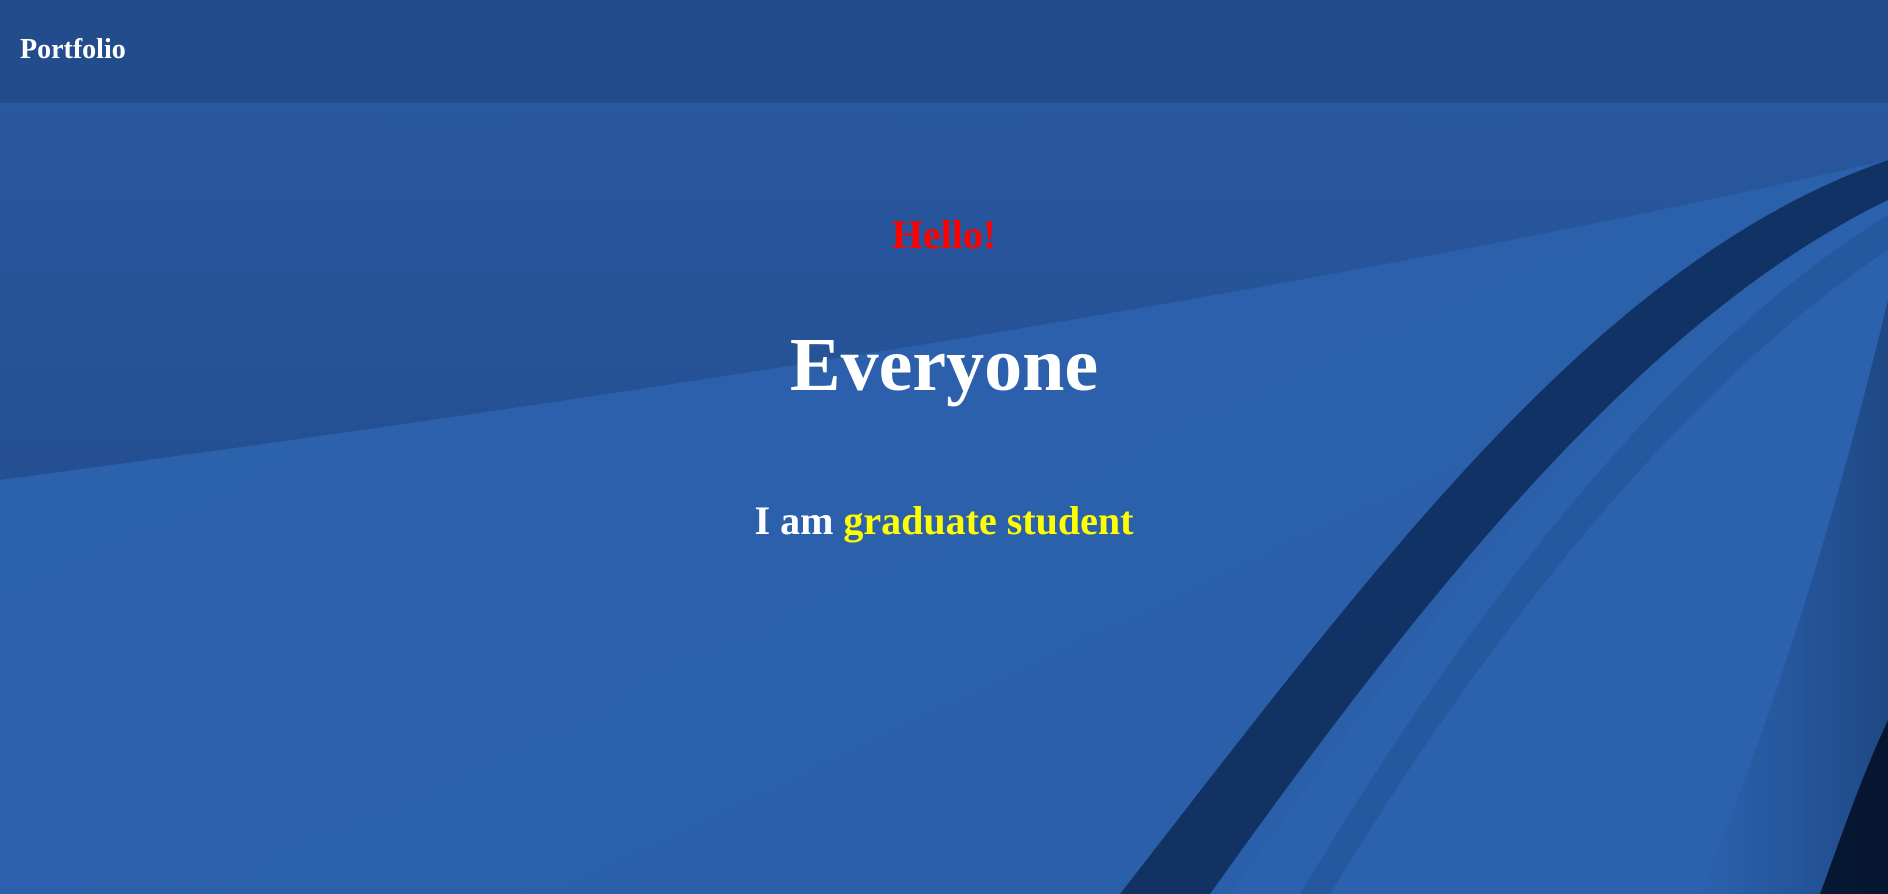  Describe the element at coordinates (988, 520) in the screenshot. I see `tagline-role: graduate student` at that location.